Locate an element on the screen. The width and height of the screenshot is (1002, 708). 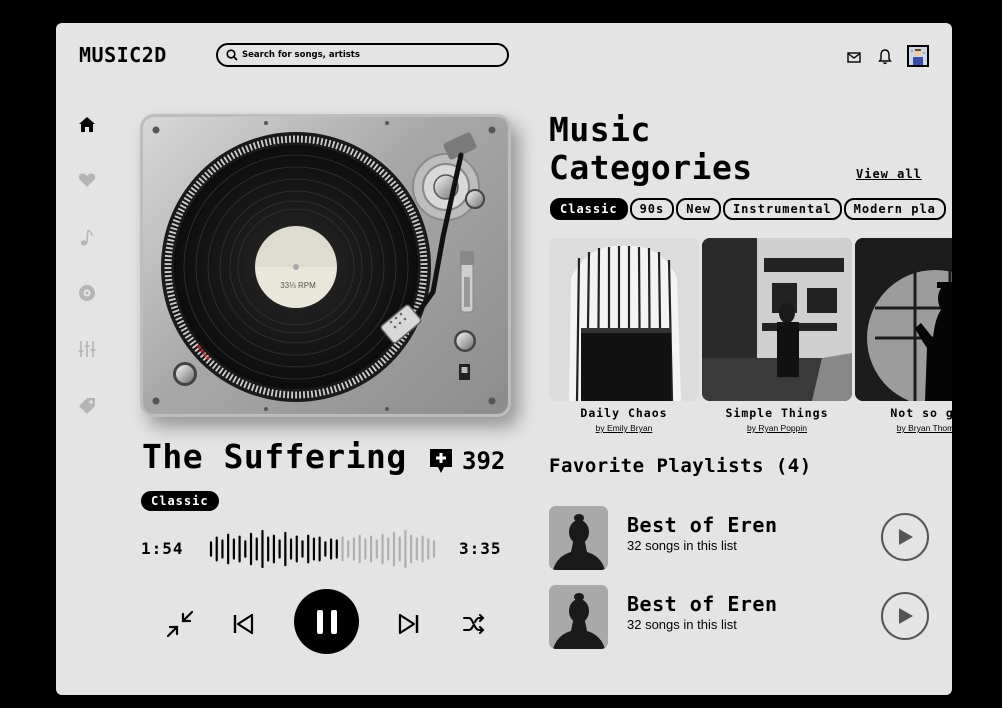
sidebar-item-favorites is located at coordinates (87, 180).